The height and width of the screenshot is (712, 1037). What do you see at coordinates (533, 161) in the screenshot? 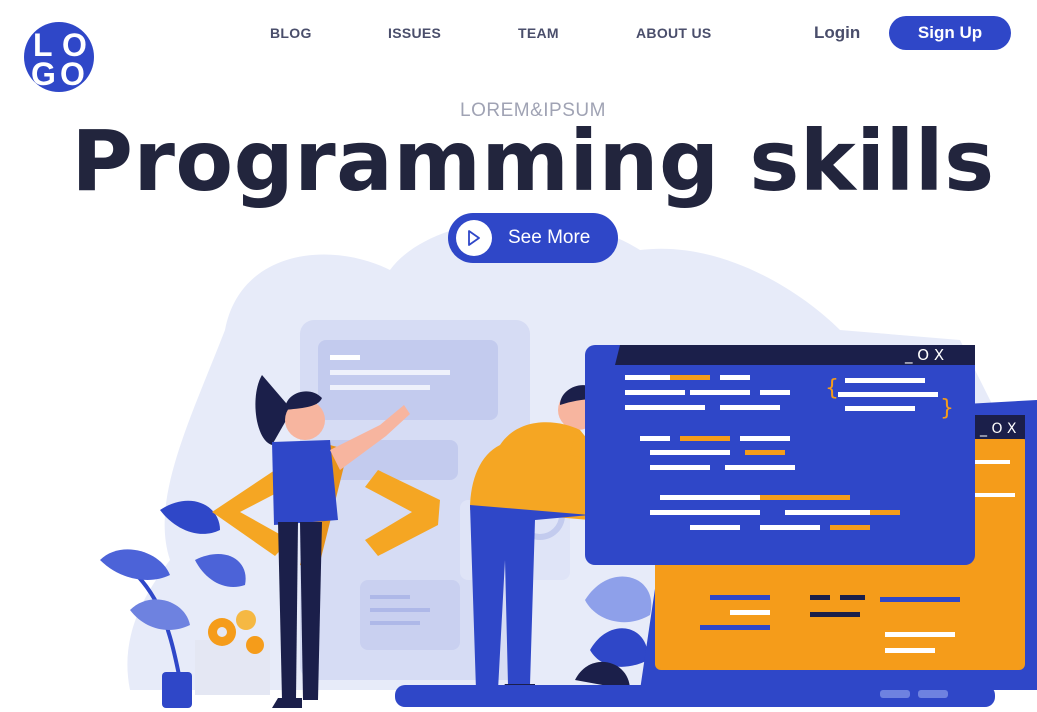
I see `page-title: Programming skills` at bounding box center [533, 161].